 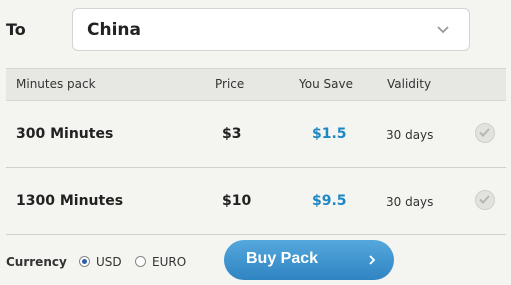 I want to click on header-price: Price, so click(x=230, y=84).